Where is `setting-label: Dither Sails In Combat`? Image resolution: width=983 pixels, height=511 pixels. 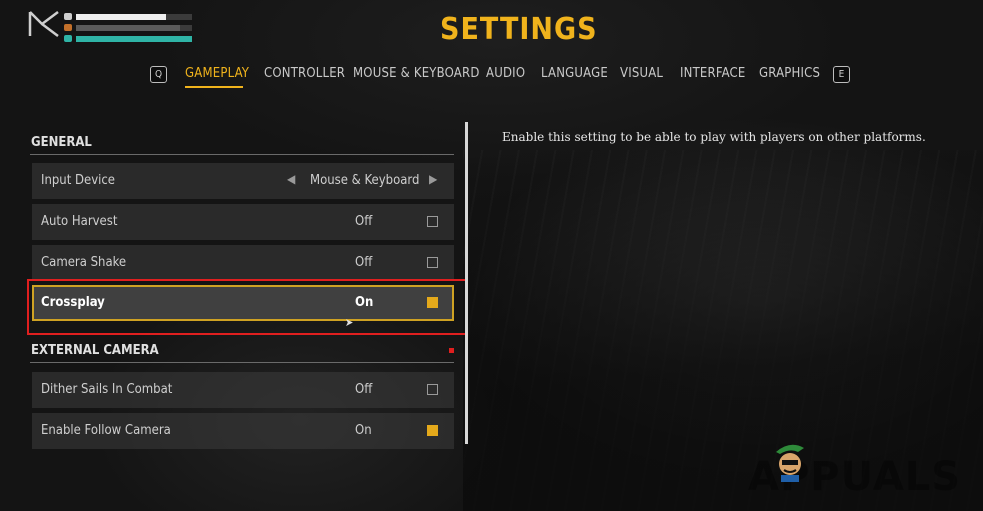 setting-label: Dither Sails In Combat is located at coordinates (107, 389).